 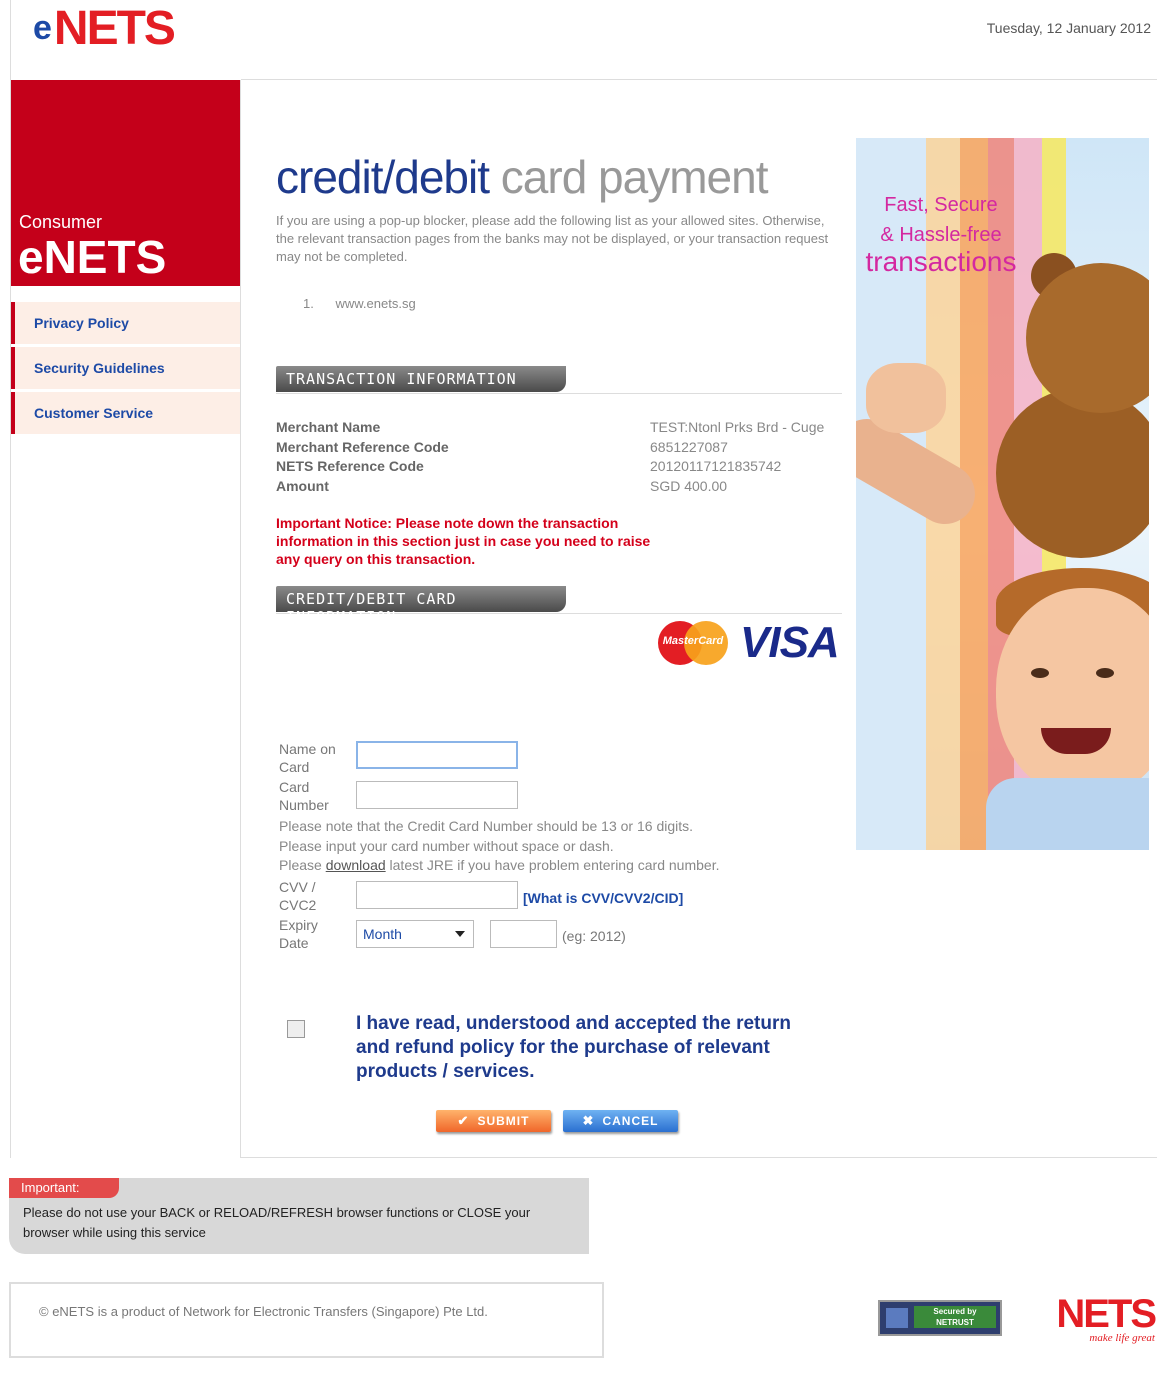 I want to click on cancel-button: ✖ Cancel, so click(x=620, y=1121).